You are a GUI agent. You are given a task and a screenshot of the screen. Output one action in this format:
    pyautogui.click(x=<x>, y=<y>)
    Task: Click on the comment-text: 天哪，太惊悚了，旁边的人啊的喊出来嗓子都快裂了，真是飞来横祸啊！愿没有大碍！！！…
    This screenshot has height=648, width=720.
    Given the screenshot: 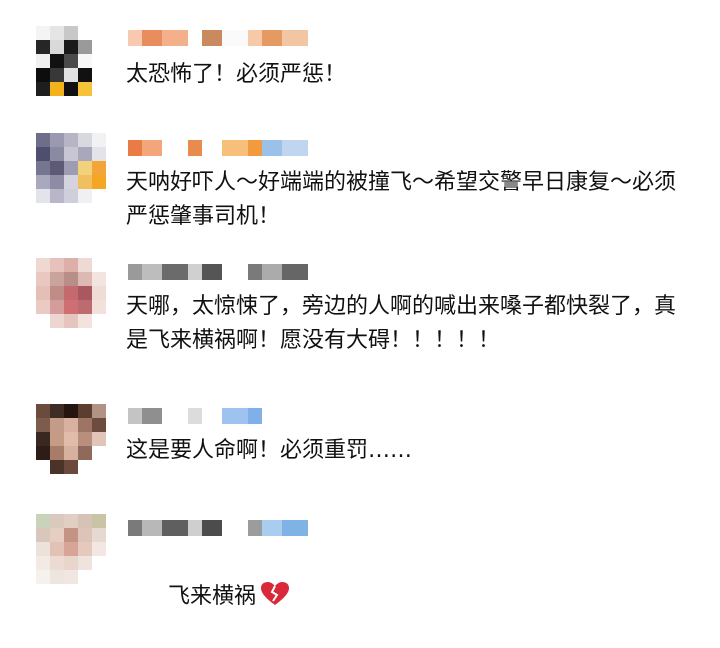 What is the action you would take?
    pyautogui.click(x=401, y=323)
    